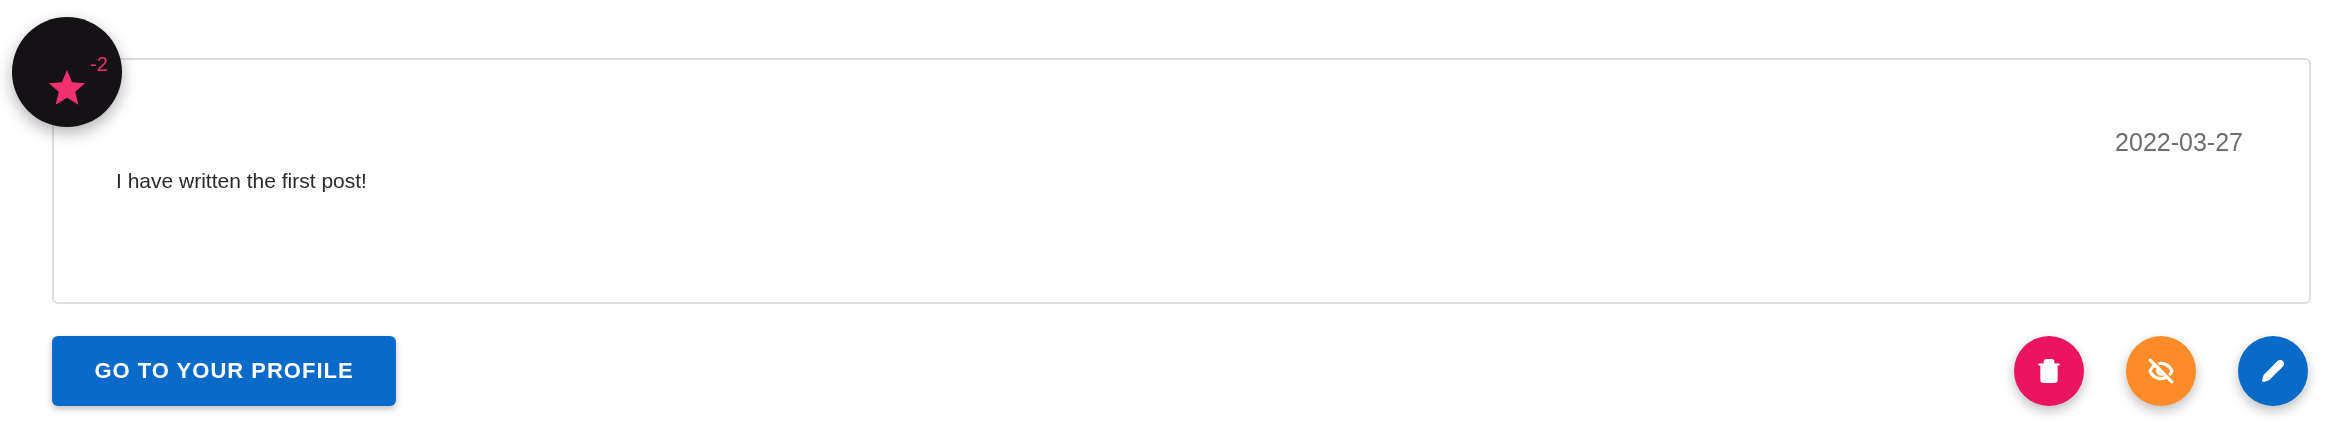 This screenshot has width=2336, height=430. I want to click on pencil-icon, so click(2273, 371).